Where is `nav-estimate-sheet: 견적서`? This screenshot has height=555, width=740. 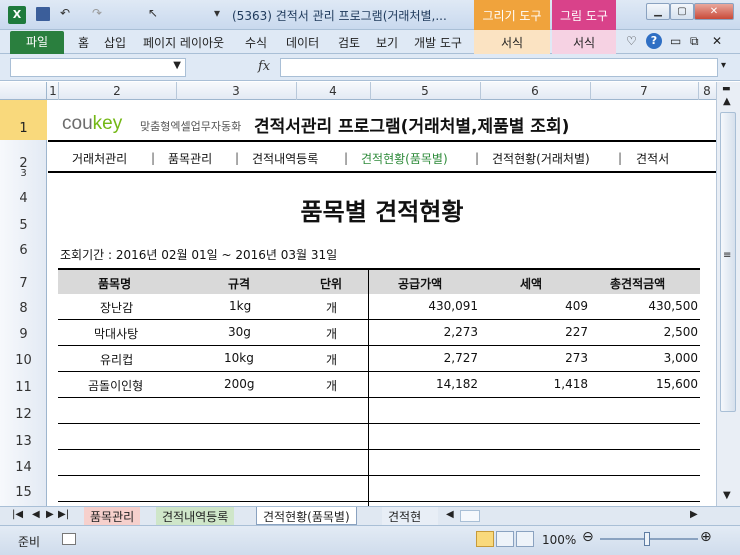 nav-estimate-sheet: 견적서 is located at coordinates (652, 158).